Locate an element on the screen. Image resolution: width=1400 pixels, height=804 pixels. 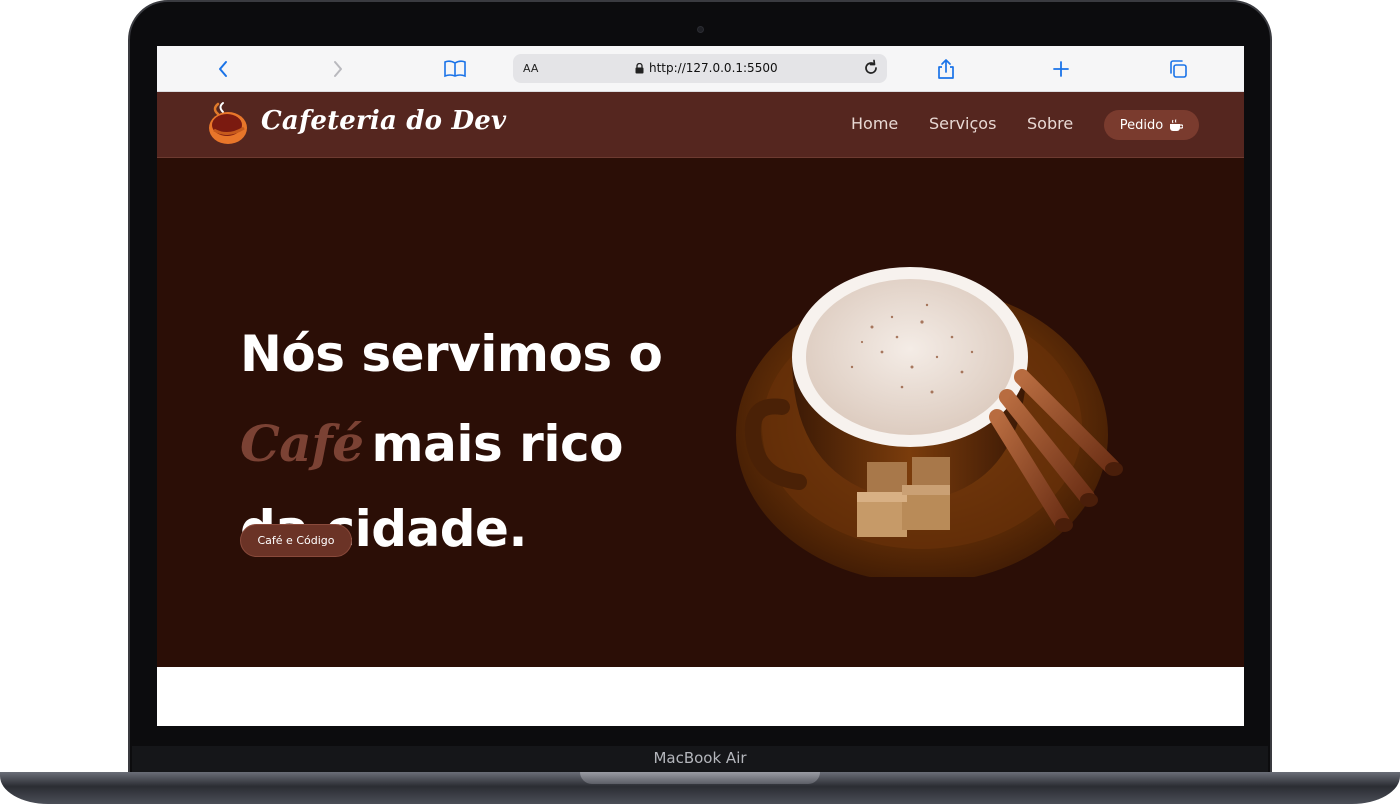
bookmarks-button is located at coordinates (455, 69).